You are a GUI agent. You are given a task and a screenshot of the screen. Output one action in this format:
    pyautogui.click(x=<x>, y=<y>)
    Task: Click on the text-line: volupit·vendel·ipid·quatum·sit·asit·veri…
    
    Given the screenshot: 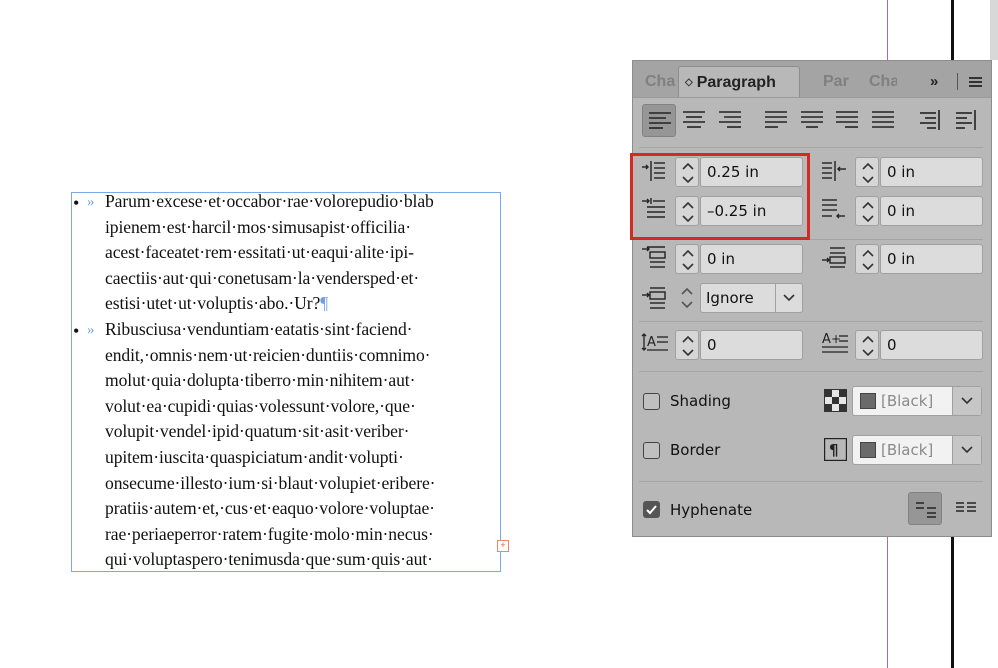 What is the action you would take?
    pyautogui.click(x=257, y=431)
    